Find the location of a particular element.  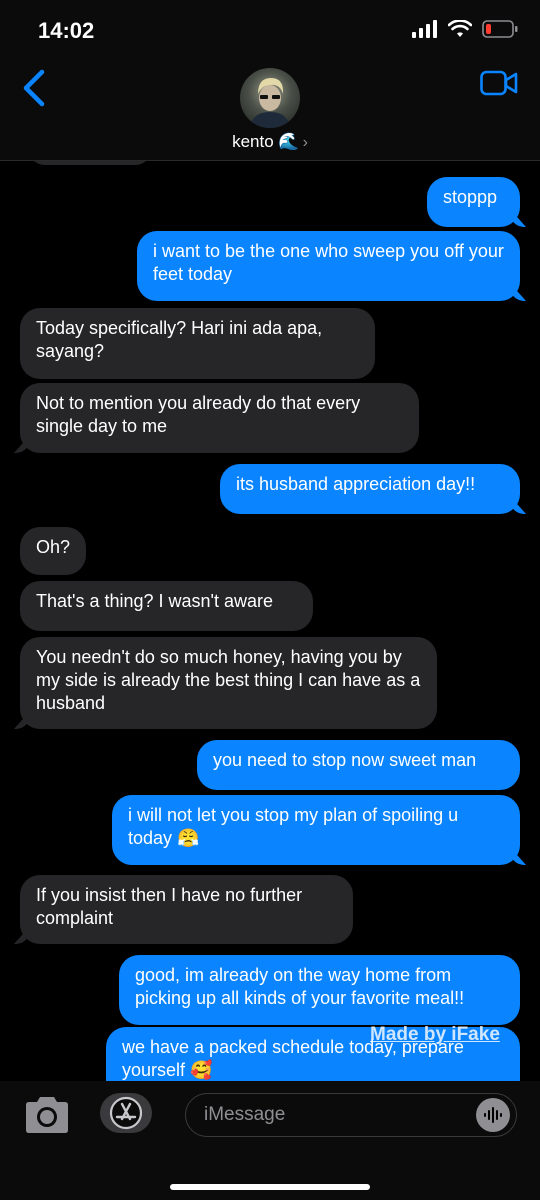

message-bubble-incoming: That's a thing? I wasn't aware is located at coordinates (166, 606).